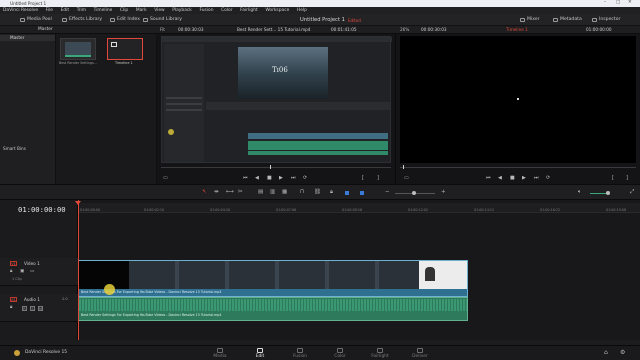 The height and width of the screenshot is (360, 640). I want to click on snapping-icon: ⊓, so click(302, 192).